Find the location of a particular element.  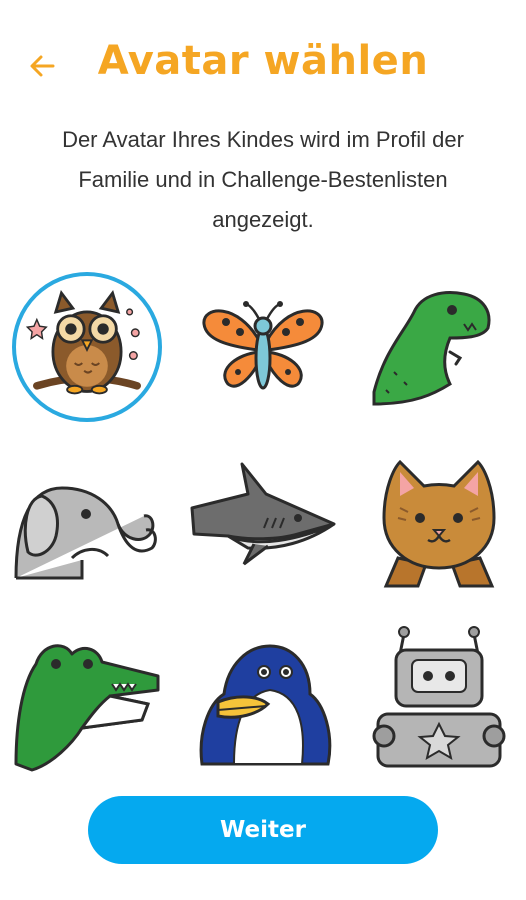

robot-icon is located at coordinates (439, 697).